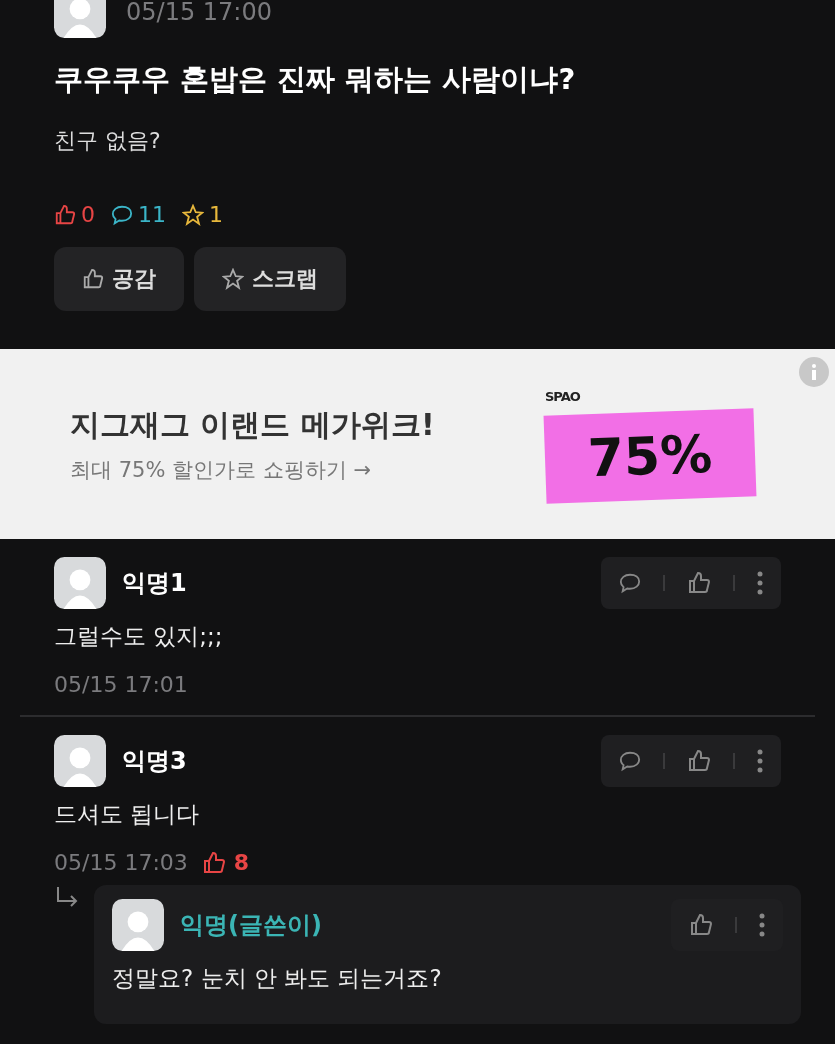 The width and height of the screenshot is (835, 1044). I want to click on reply-author: 익명(글쓴이), so click(251, 925).